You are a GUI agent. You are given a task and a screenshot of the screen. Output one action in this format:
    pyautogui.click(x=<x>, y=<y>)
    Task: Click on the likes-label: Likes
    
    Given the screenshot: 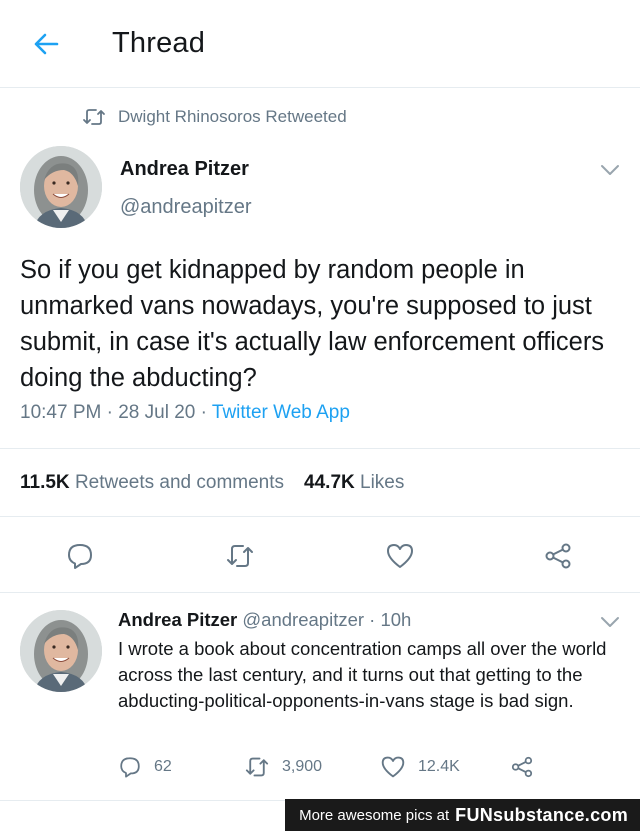 What is the action you would take?
    pyautogui.click(x=382, y=482)
    